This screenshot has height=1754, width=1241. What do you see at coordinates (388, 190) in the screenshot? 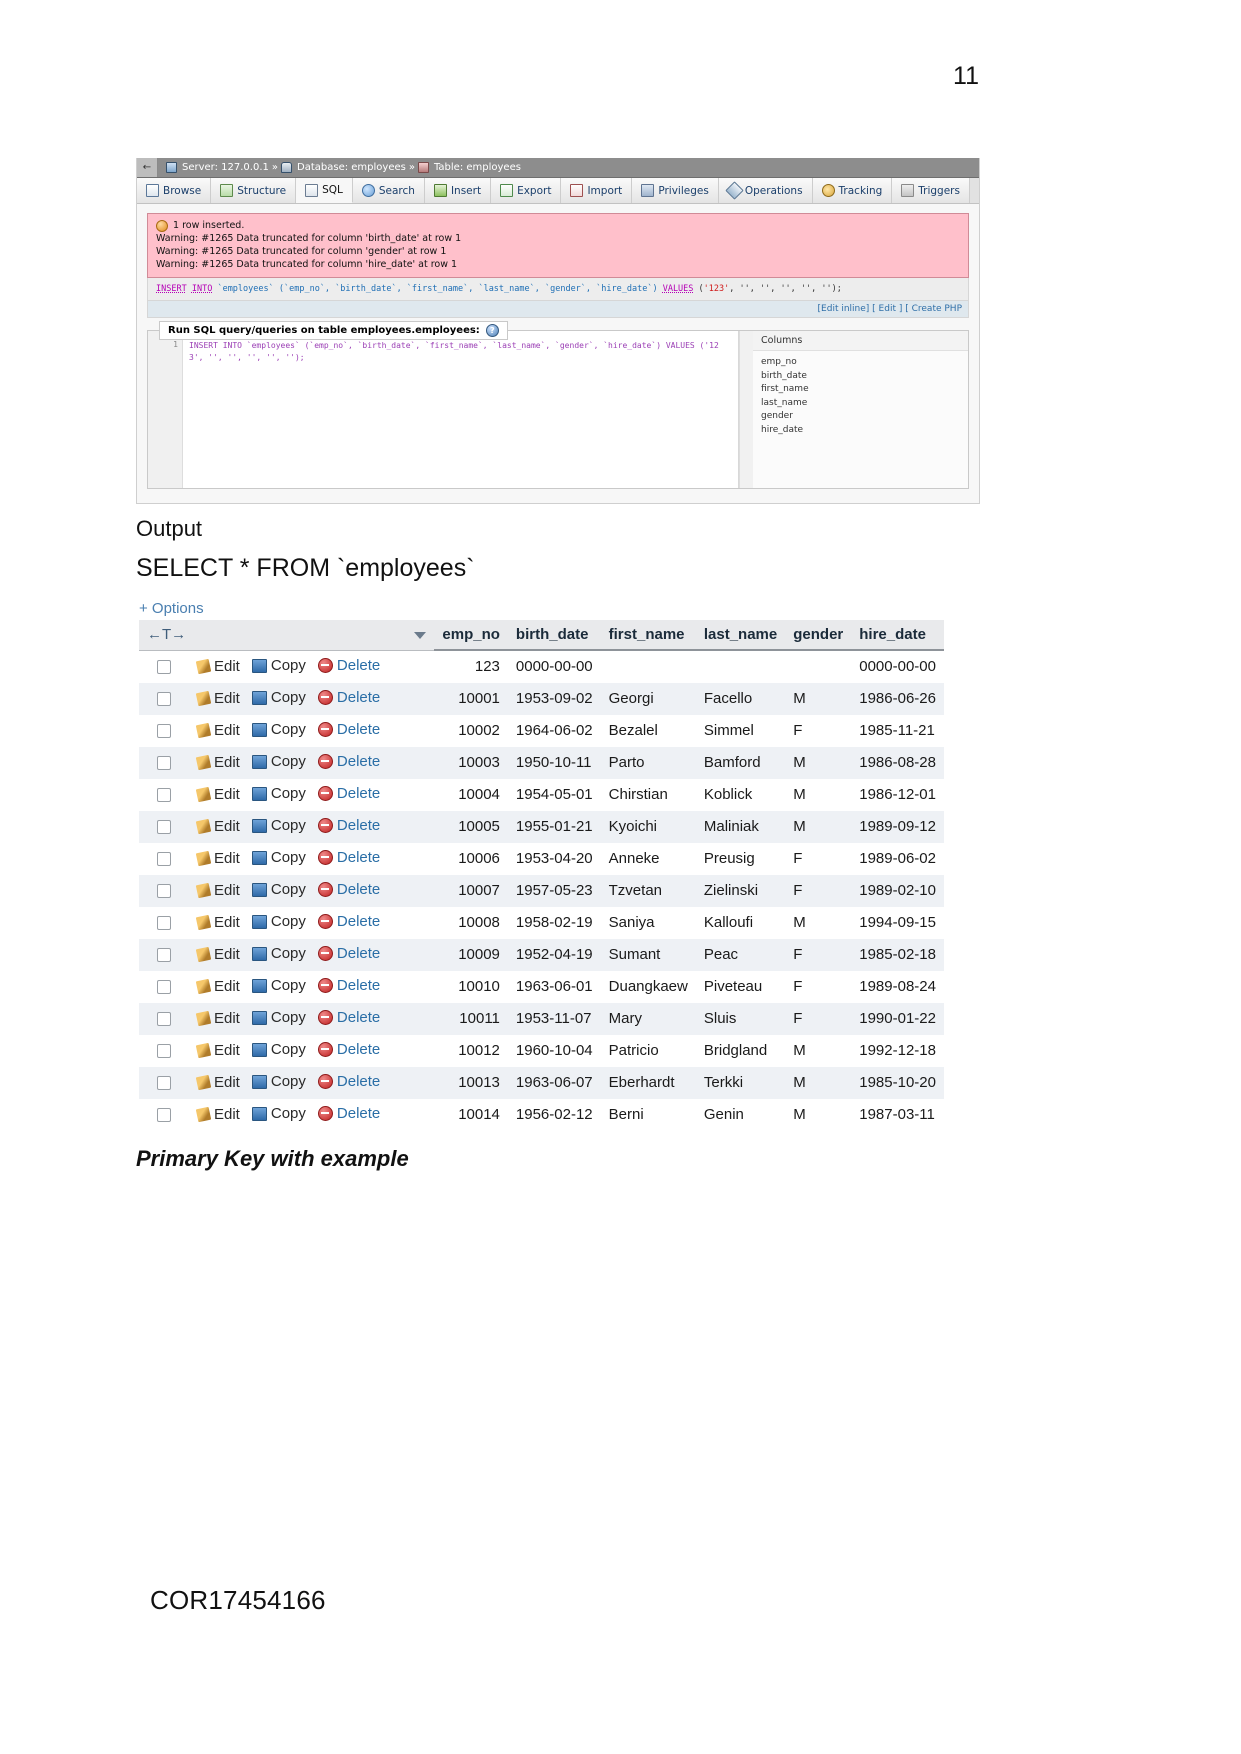
I see `tab-search: Search` at bounding box center [388, 190].